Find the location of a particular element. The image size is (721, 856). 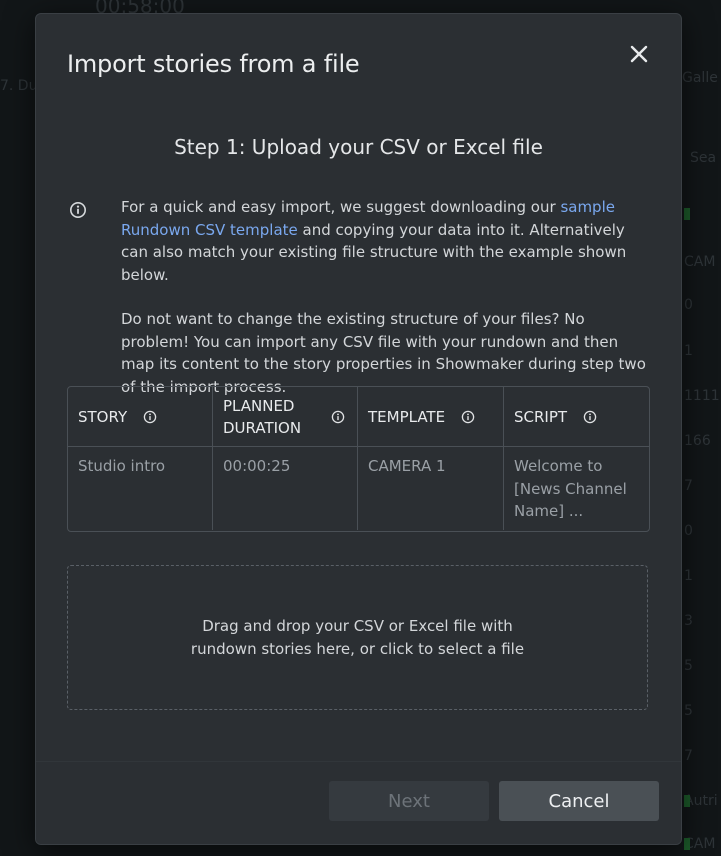

bg-fragment: 3 is located at coordinates (688, 621).